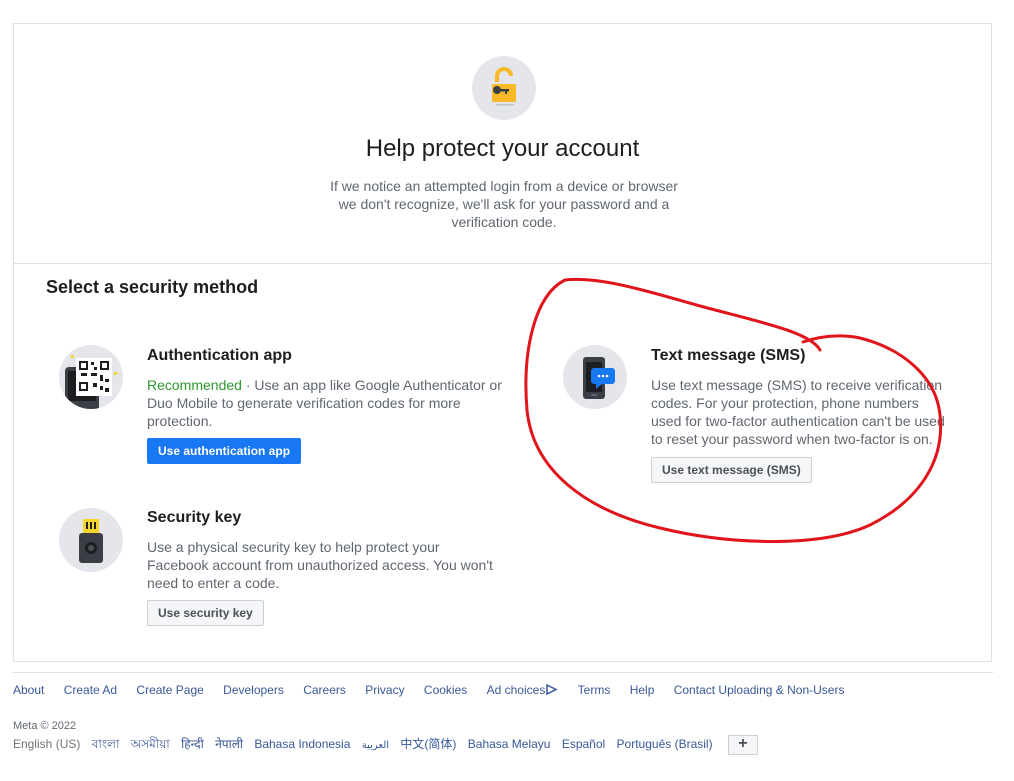 The image size is (1014, 781). Describe the element at coordinates (229, 744) in the screenshot. I see `language-link: नेपाली` at that location.